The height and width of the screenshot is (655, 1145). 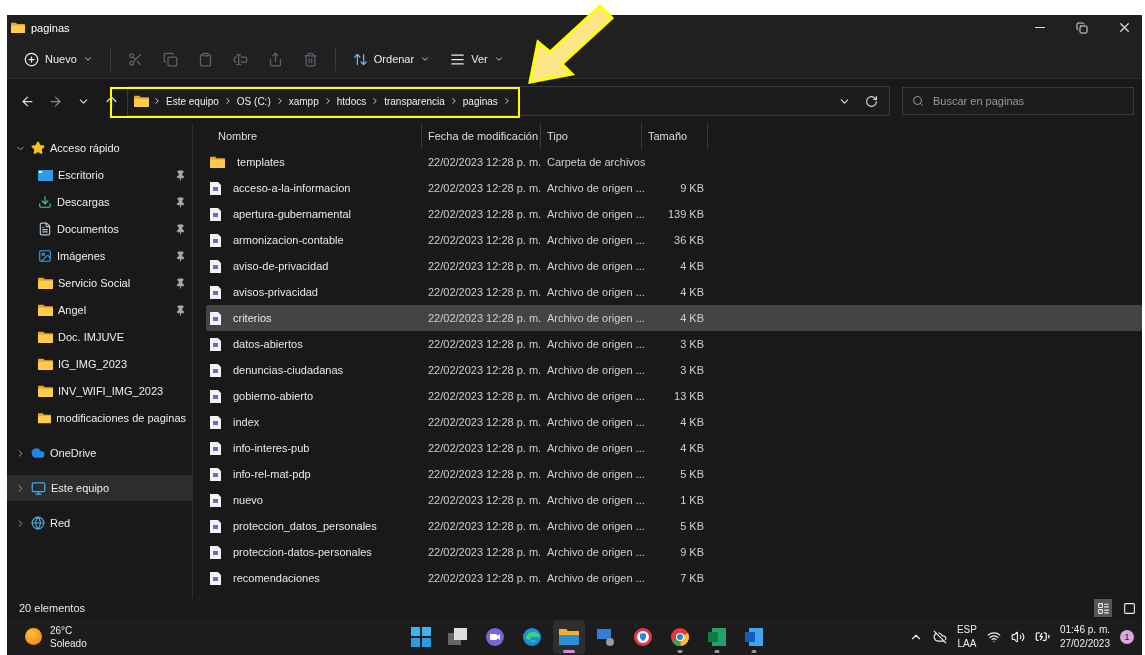 I want to click on sidebar-item: Servicio Social, so click(x=99, y=283).